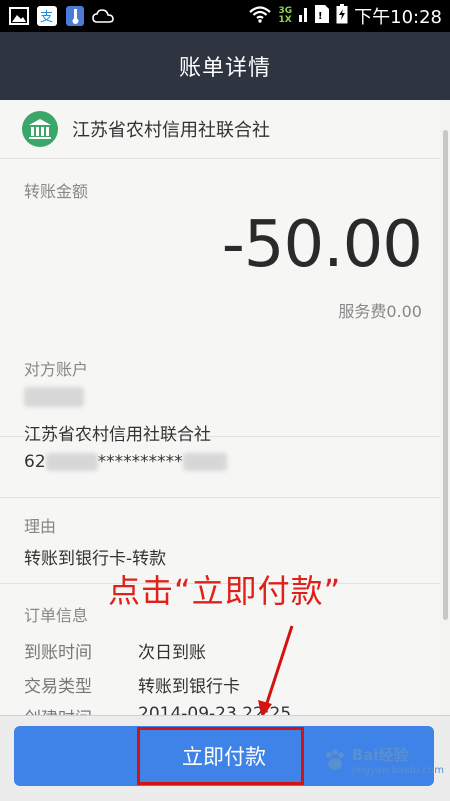 The width and height of the screenshot is (450, 801). What do you see at coordinates (342, 16) in the screenshot?
I see `battery-icon` at bounding box center [342, 16].